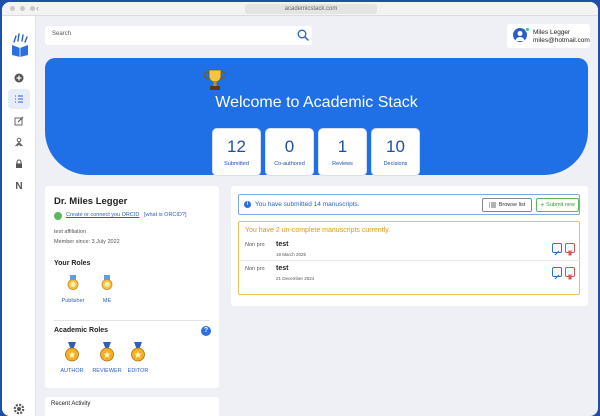 The width and height of the screenshot is (600, 416). Describe the element at coordinates (542, 205) in the screenshot. I see `plus-icon: +` at that location.